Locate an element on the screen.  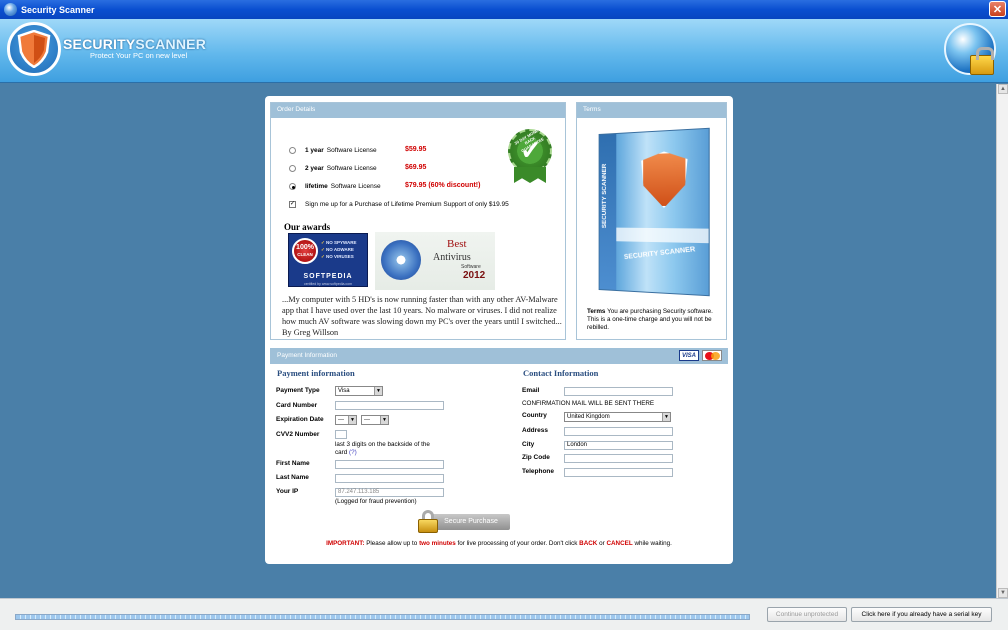
important-emph: CANCEL is located at coordinates (619, 543).